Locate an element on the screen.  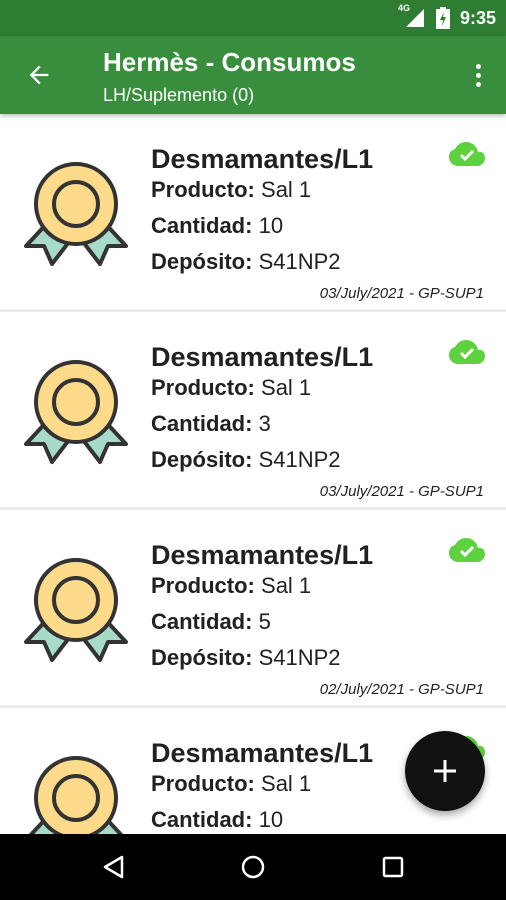
triangle-back-icon is located at coordinates (113, 867).